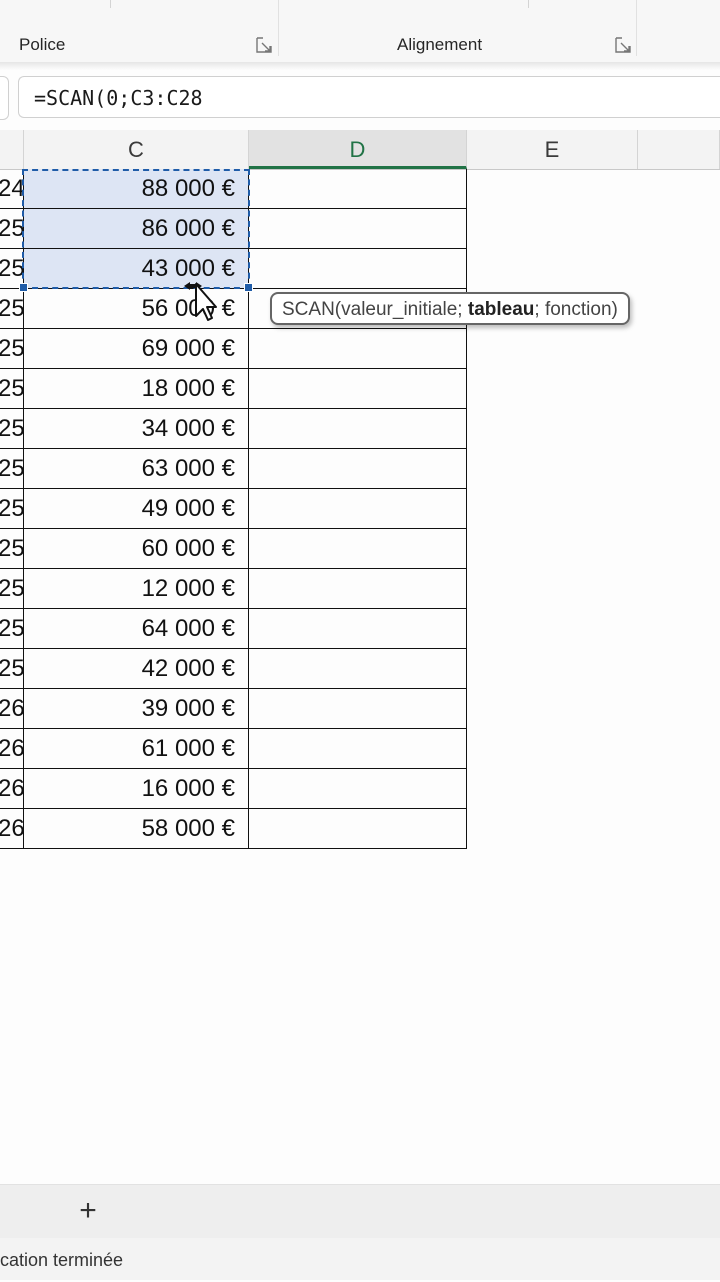 The image size is (720, 1282). Describe the element at coordinates (136, 789) in the screenshot. I see `cell-c: 16 000 €` at that location.